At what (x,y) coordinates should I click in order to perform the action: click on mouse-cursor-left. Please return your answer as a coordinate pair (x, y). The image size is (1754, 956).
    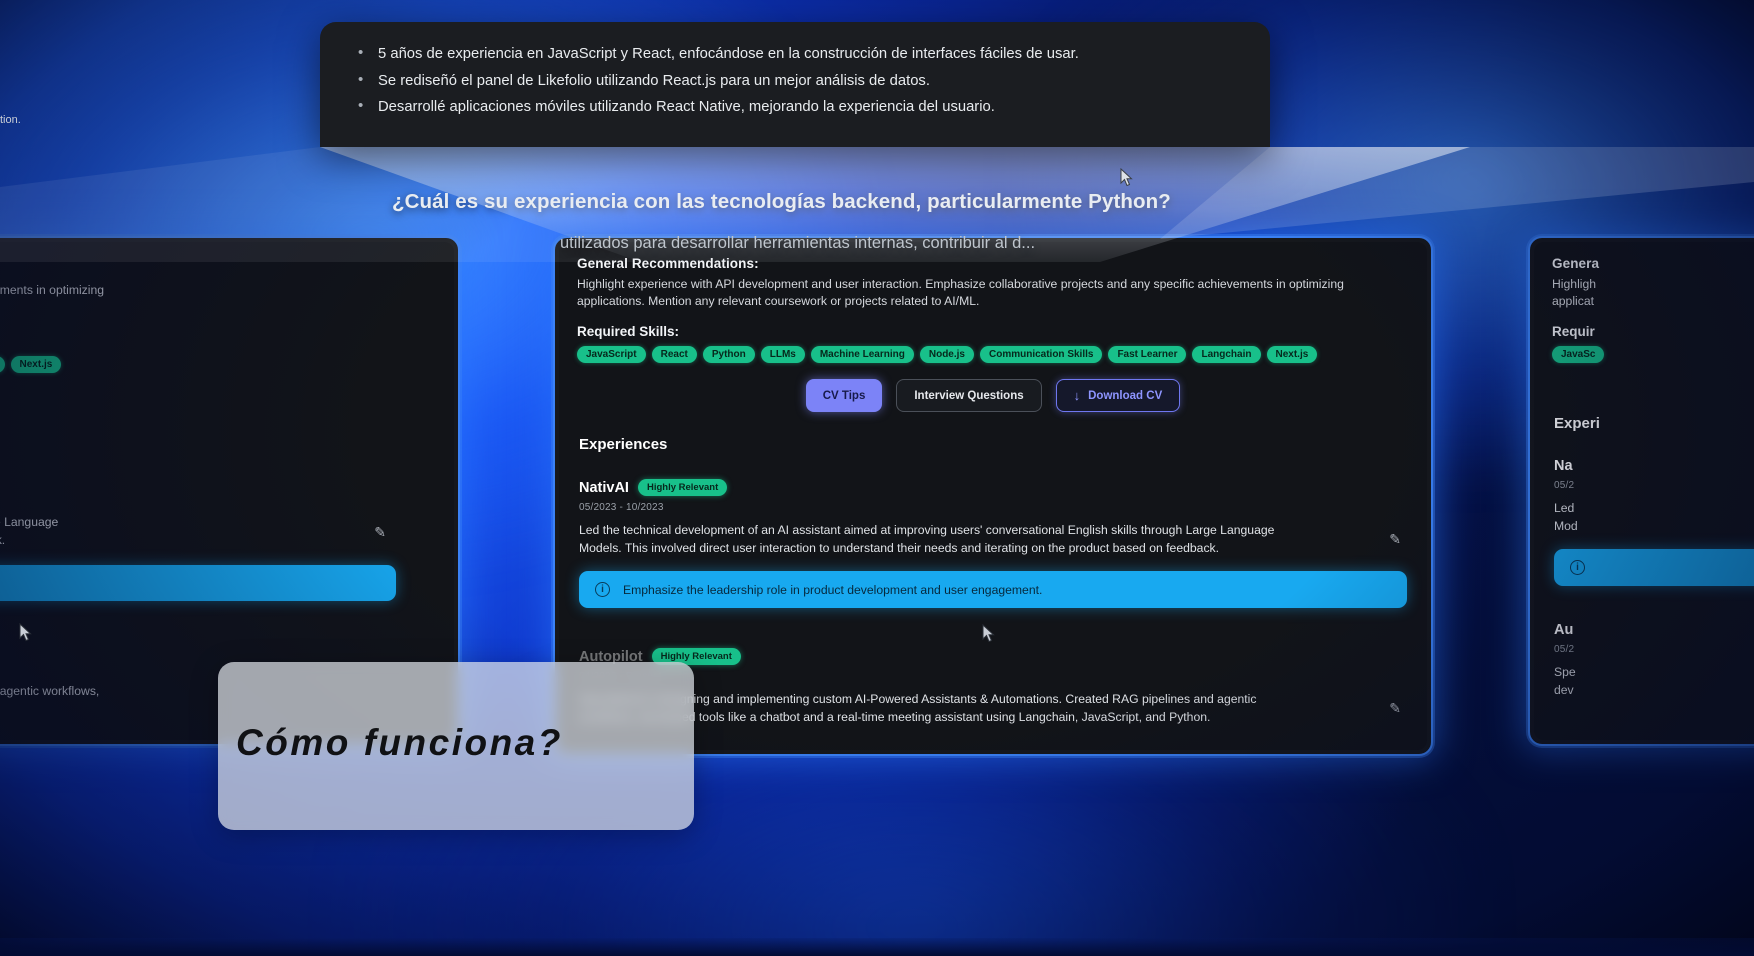
    Looking at the image, I should click on (25, 632).